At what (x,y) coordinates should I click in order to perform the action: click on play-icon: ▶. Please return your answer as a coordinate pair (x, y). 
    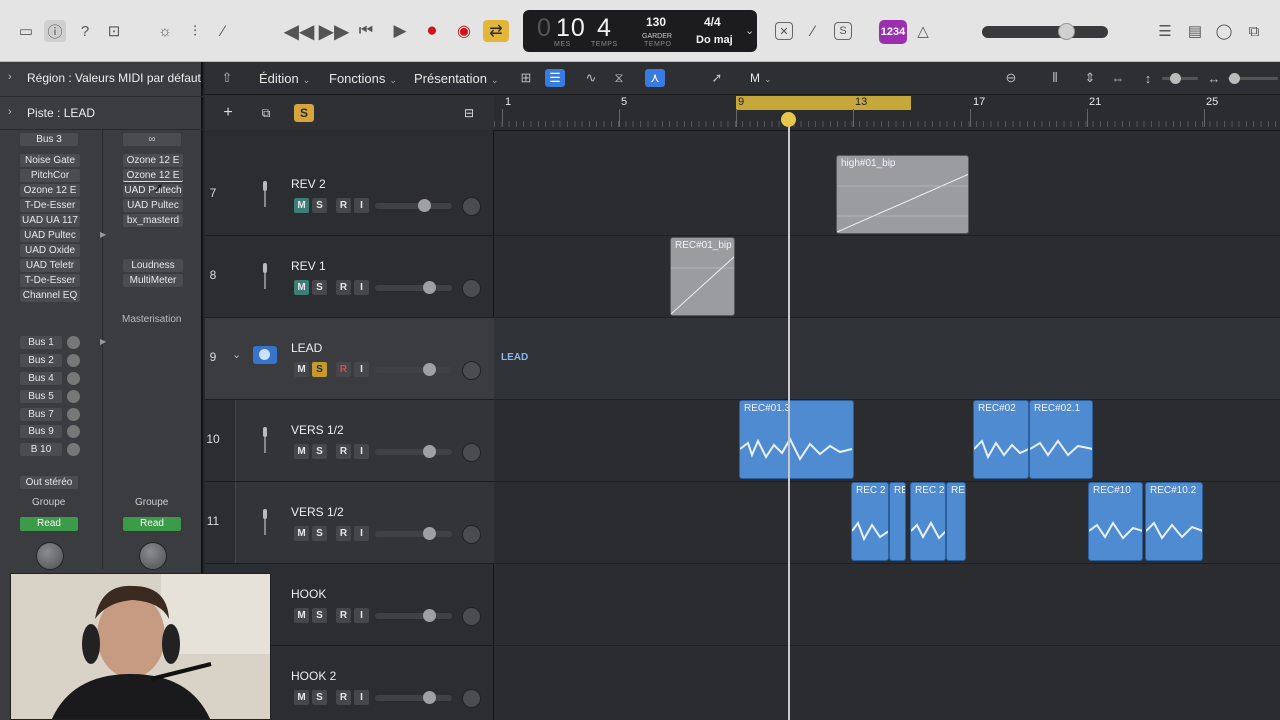
    Looking at the image, I should click on (400, 31).